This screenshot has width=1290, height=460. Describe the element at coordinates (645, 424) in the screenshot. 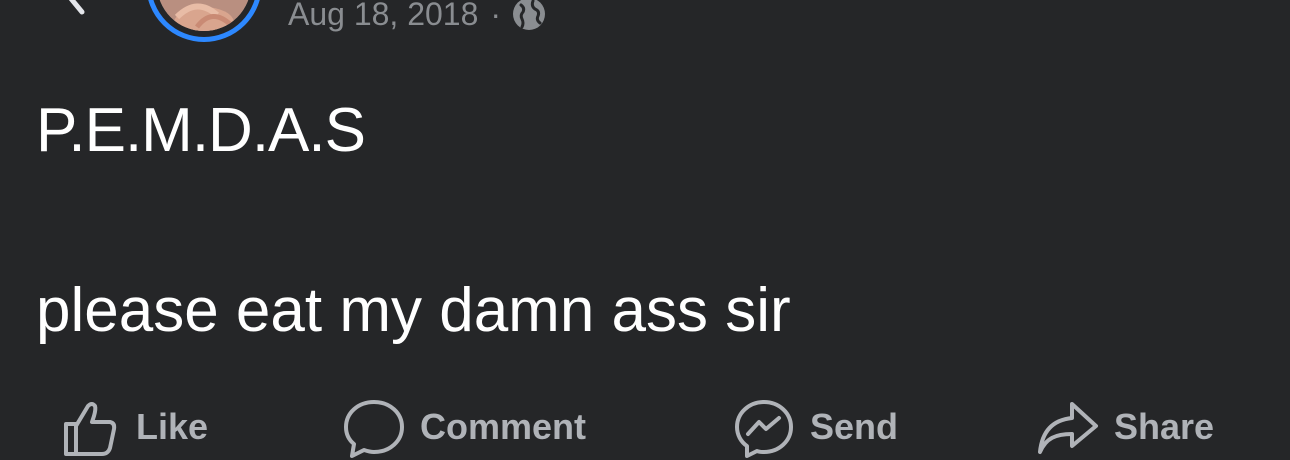

I see `post-actions-bar: Like Comment Send Share` at that location.